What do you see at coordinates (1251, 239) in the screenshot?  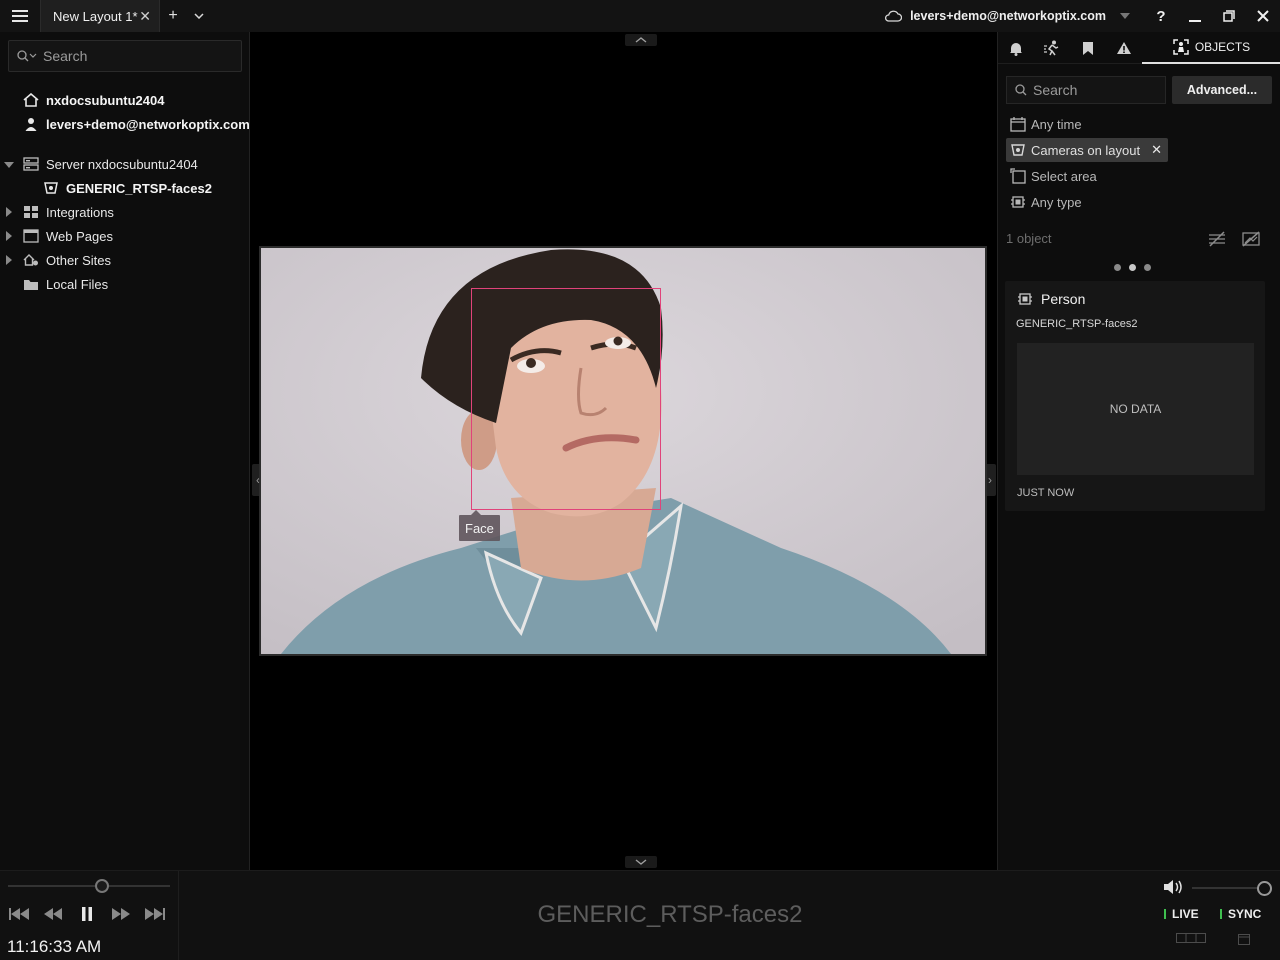 I see `hide-preview-icon` at bounding box center [1251, 239].